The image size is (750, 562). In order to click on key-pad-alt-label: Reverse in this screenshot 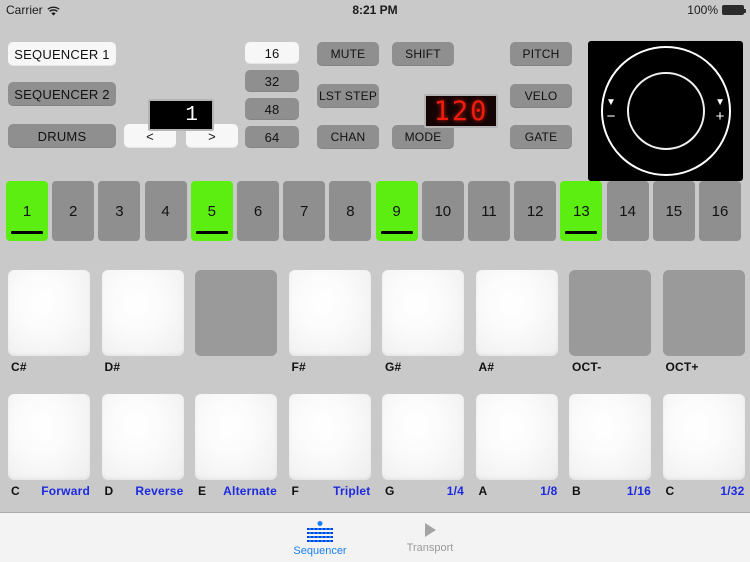, I will do `click(159, 491)`.